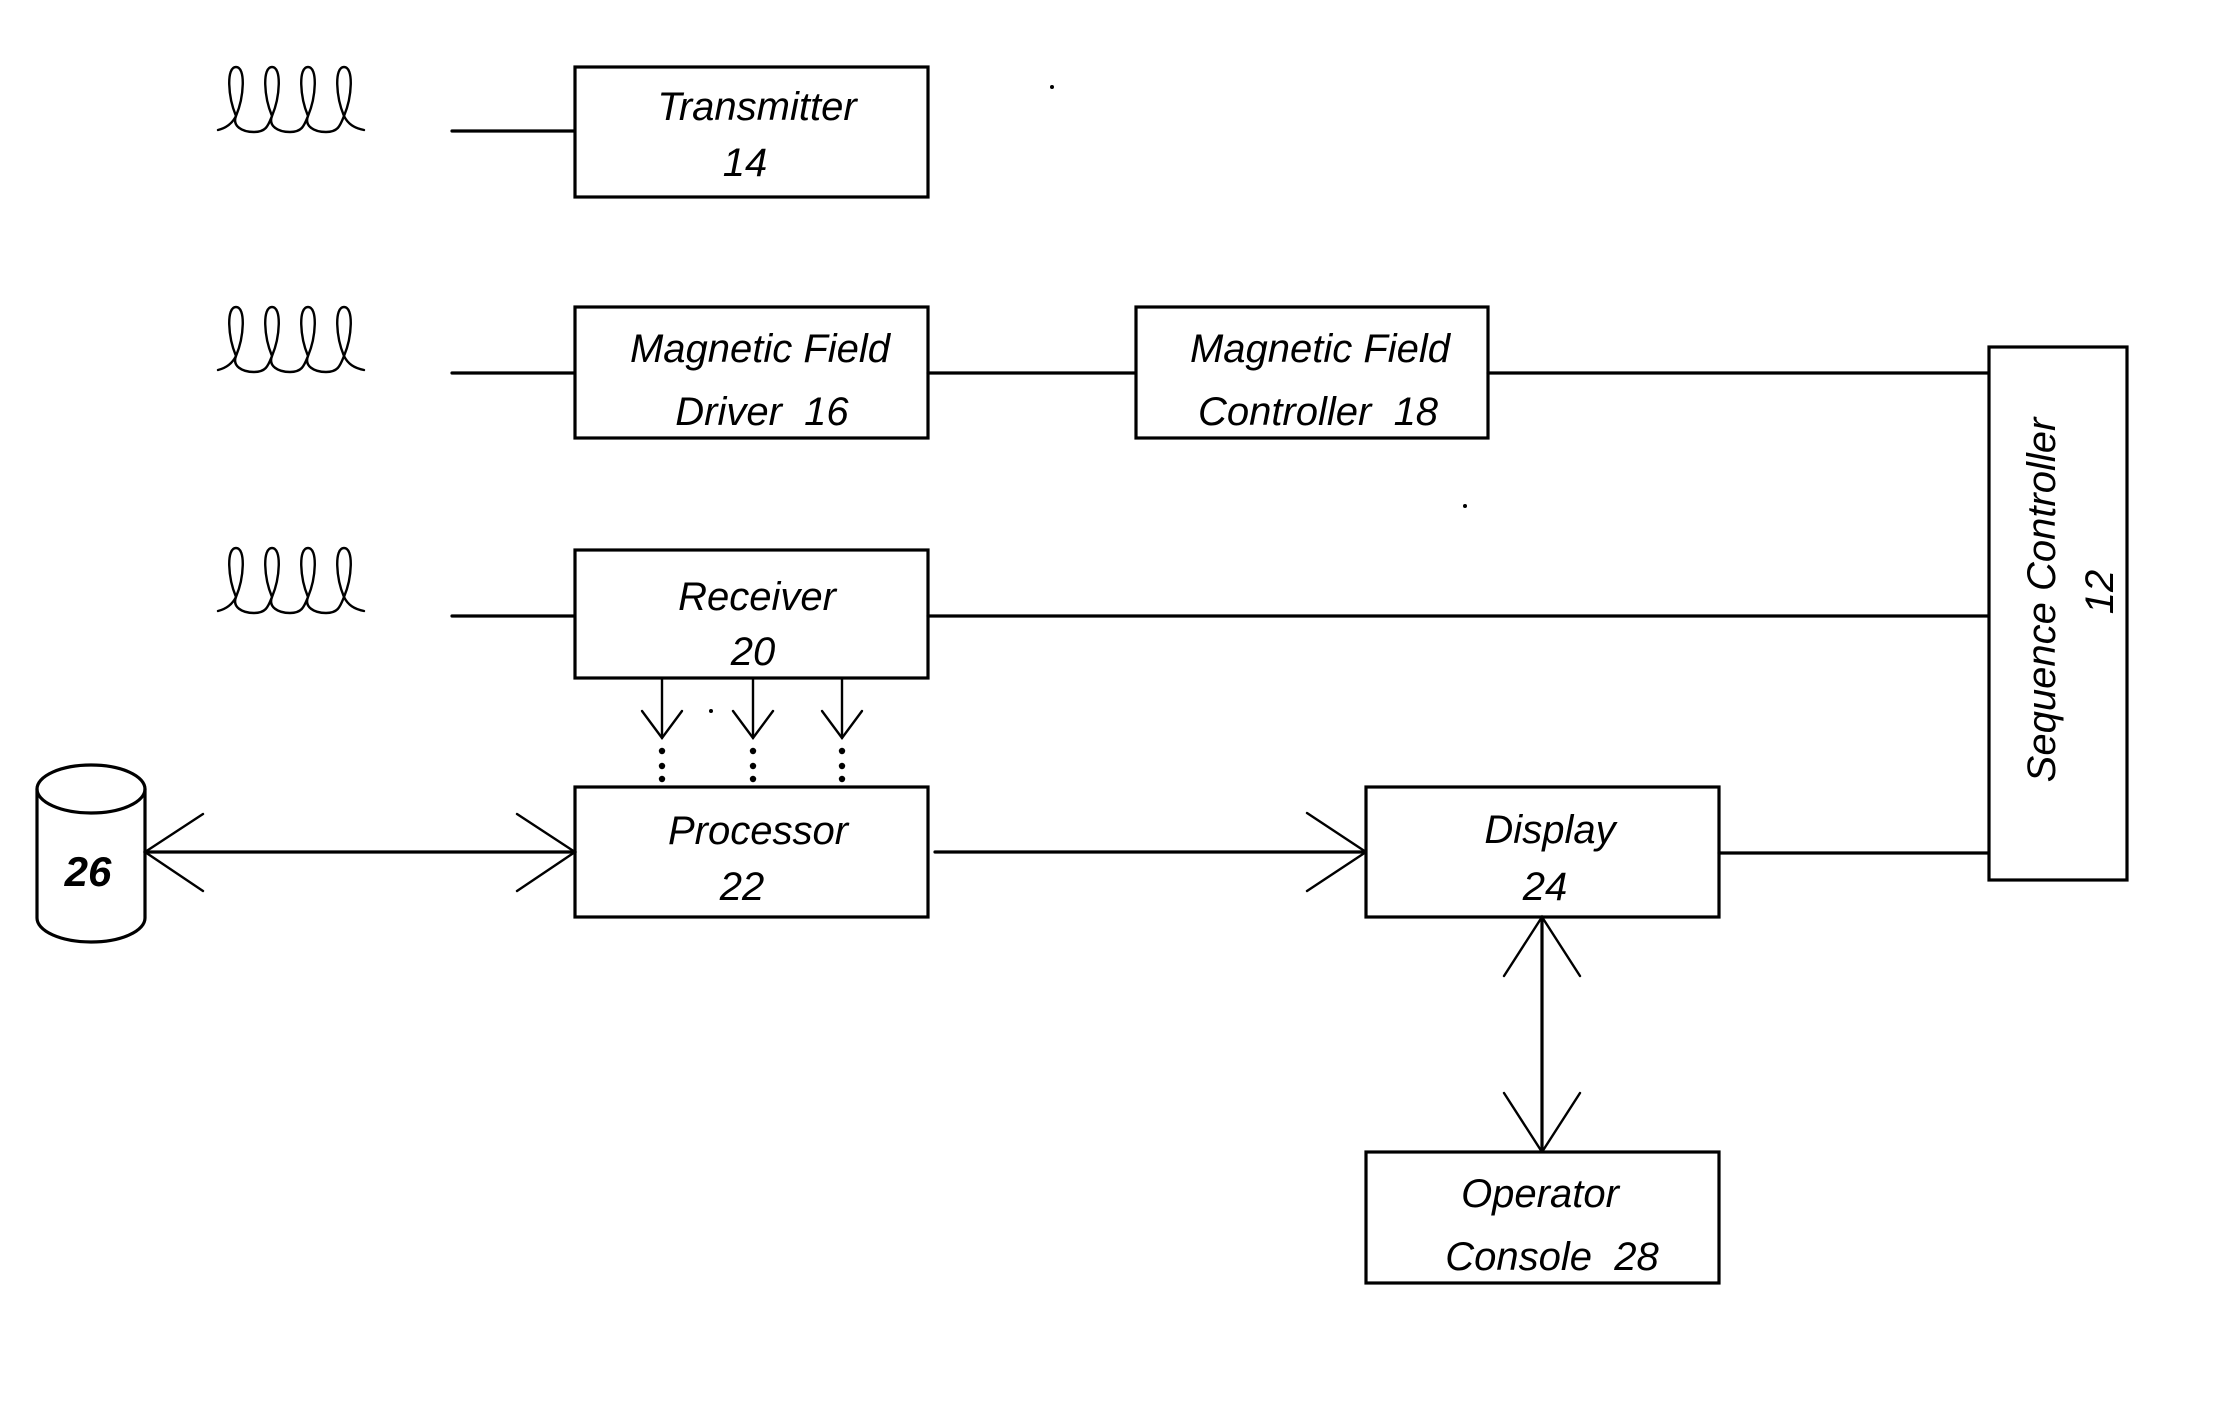 Image resolution: width=2231 pixels, height=1413 pixels. I want to click on display-console-bidirectional-arrow, so click(1542, 1034).